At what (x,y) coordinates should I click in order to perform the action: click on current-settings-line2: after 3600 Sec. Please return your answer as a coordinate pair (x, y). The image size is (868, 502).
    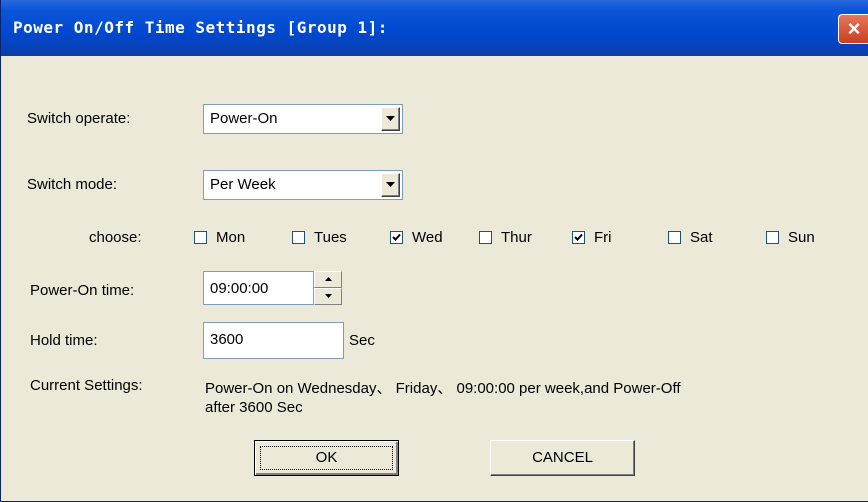
    Looking at the image, I should click on (254, 407).